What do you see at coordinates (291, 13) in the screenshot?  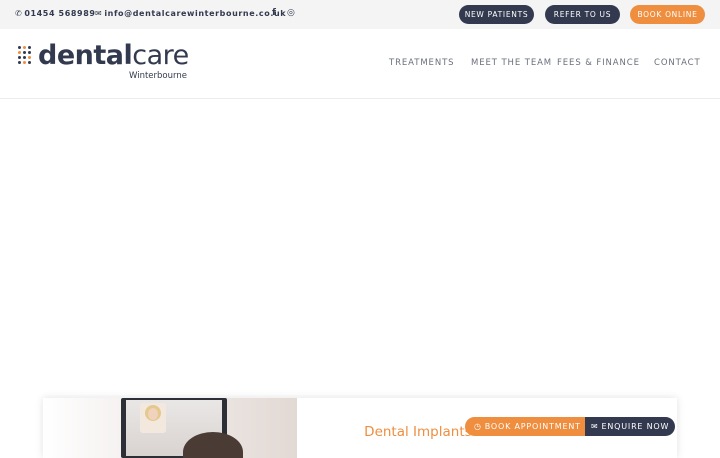 I see `instagram-icon: ◎` at bounding box center [291, 13].